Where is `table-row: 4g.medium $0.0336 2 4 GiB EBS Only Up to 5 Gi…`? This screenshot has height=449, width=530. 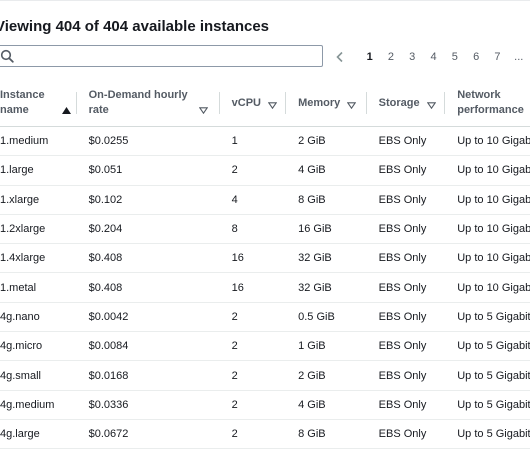 table-row: 4g.medium $0.0336 2 4 GiB EBS Only Up to 5 Gi… is located at coordinates (265, 405).